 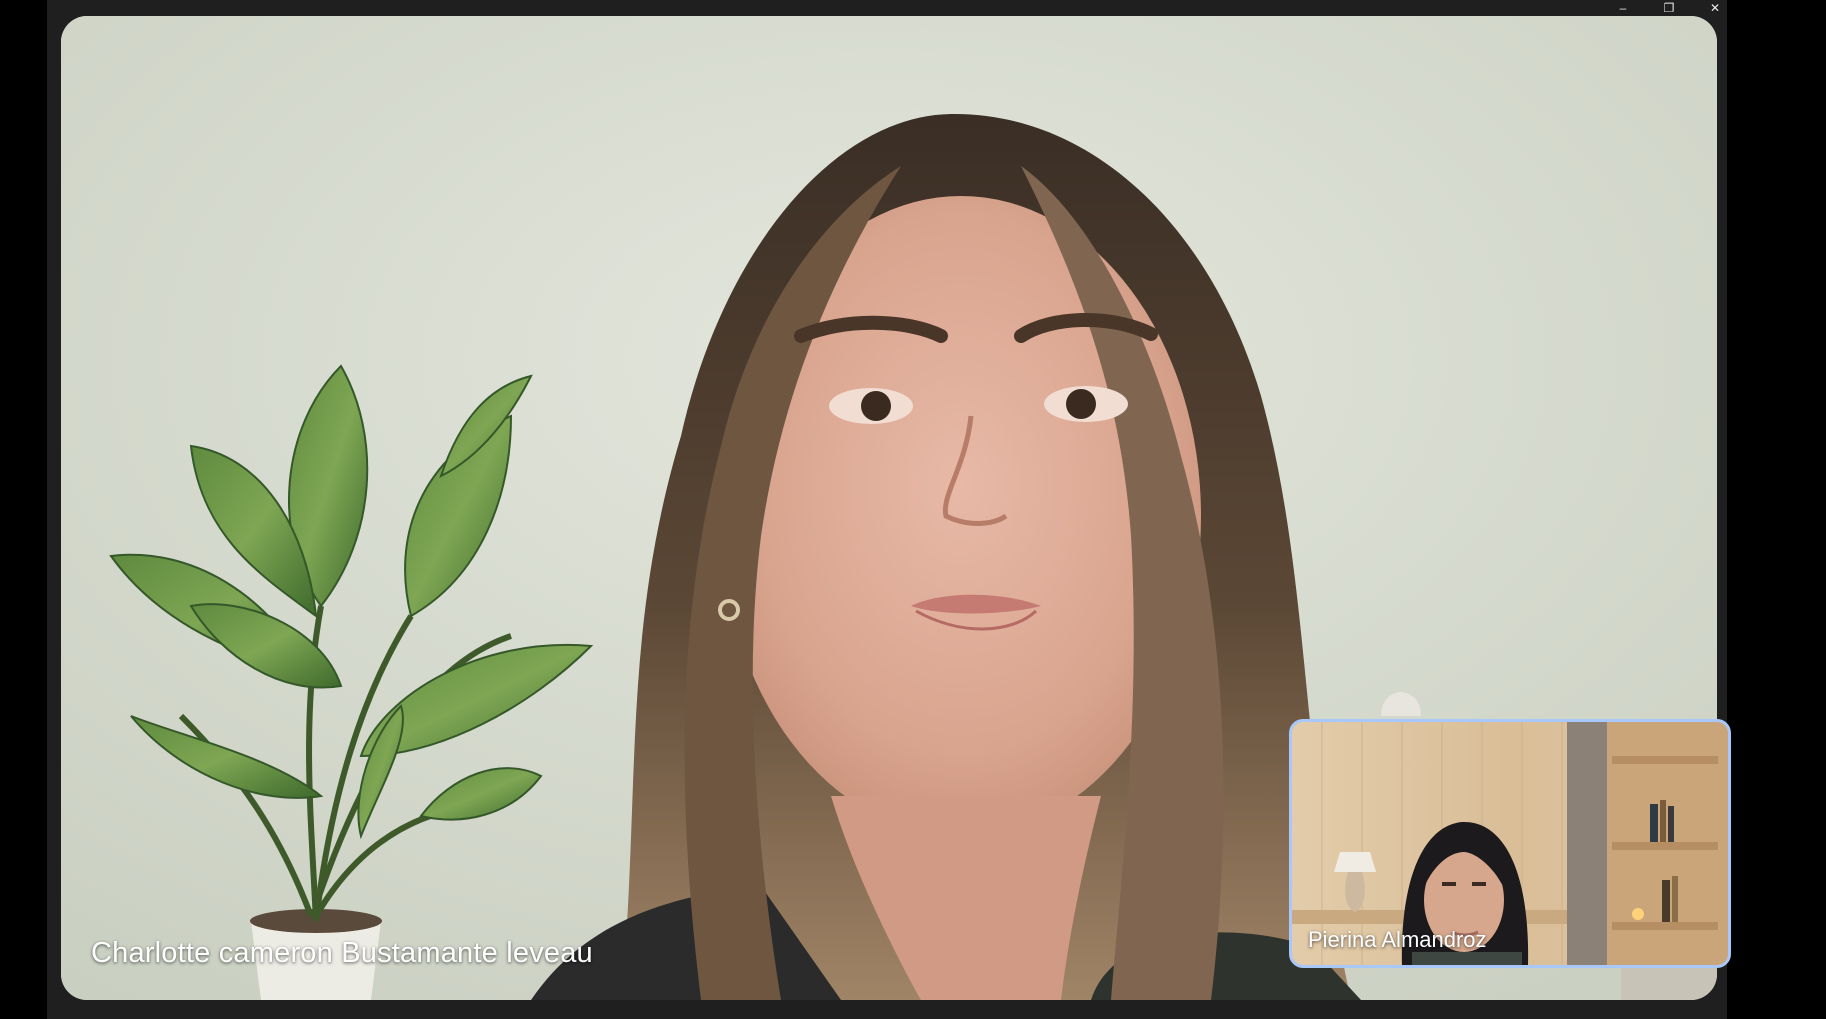 I want to click on restore-icon: ❐, so click(x=1669, y=8).